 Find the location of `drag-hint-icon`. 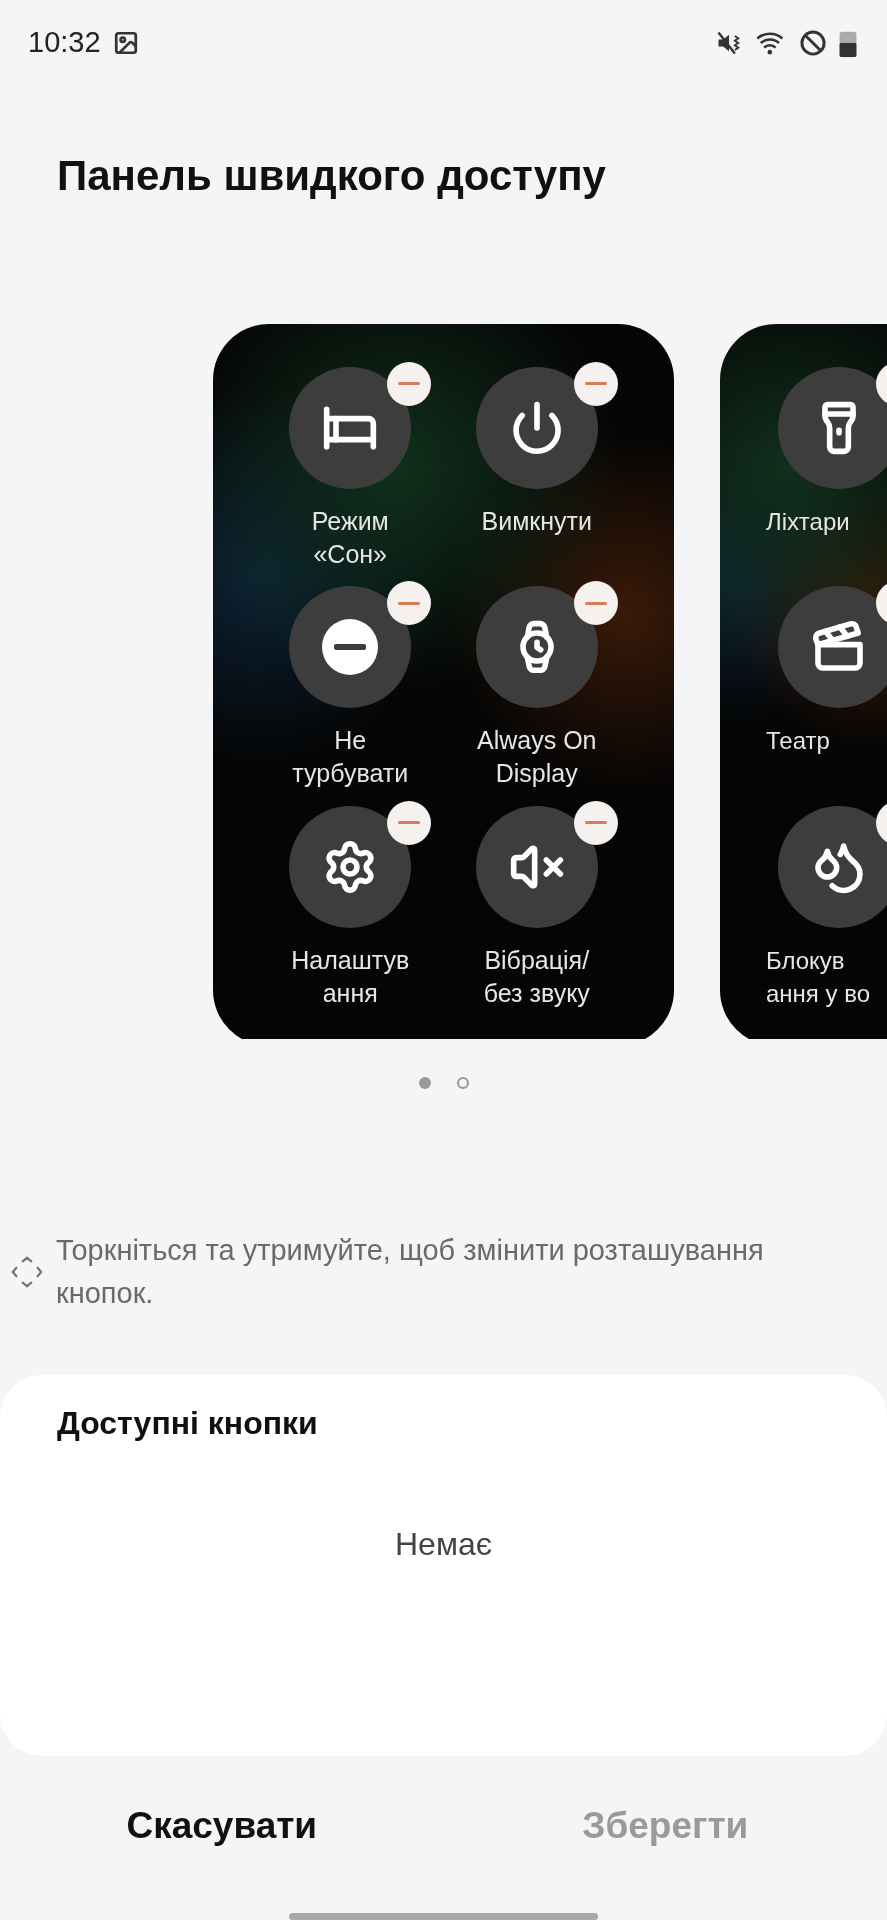

drag-hint-icon is located at coordinates (27, 1272).